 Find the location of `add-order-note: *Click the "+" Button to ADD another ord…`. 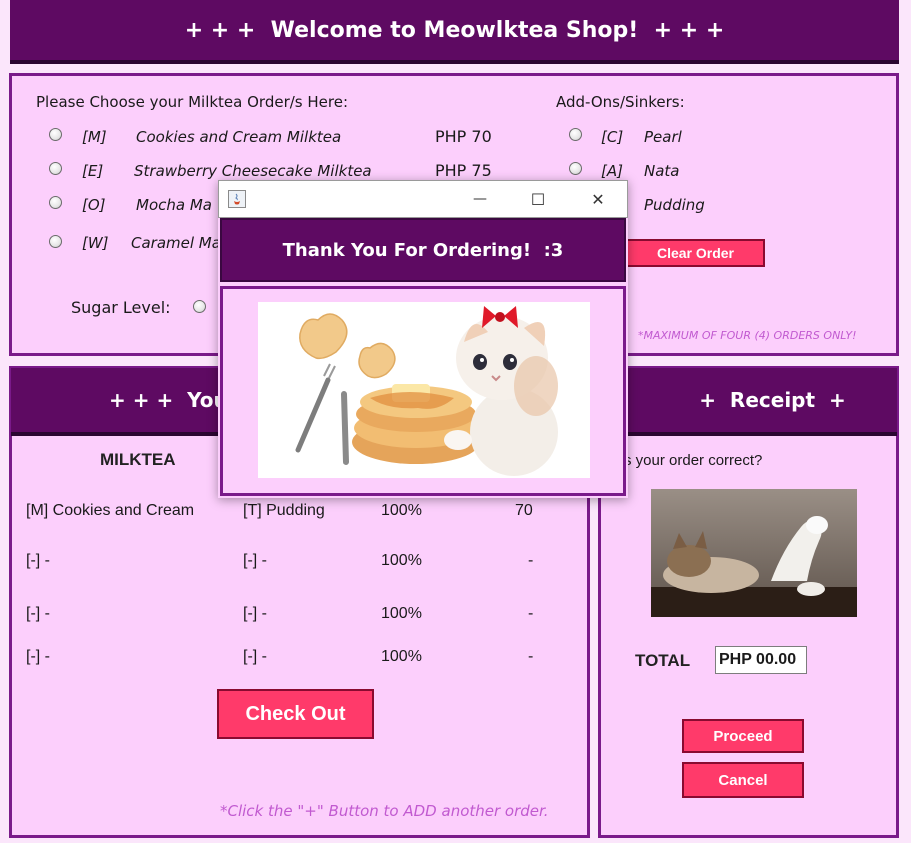

add-order-note: *Click the "+" Button to ADD another ord… is located at coordinates (384, 811).